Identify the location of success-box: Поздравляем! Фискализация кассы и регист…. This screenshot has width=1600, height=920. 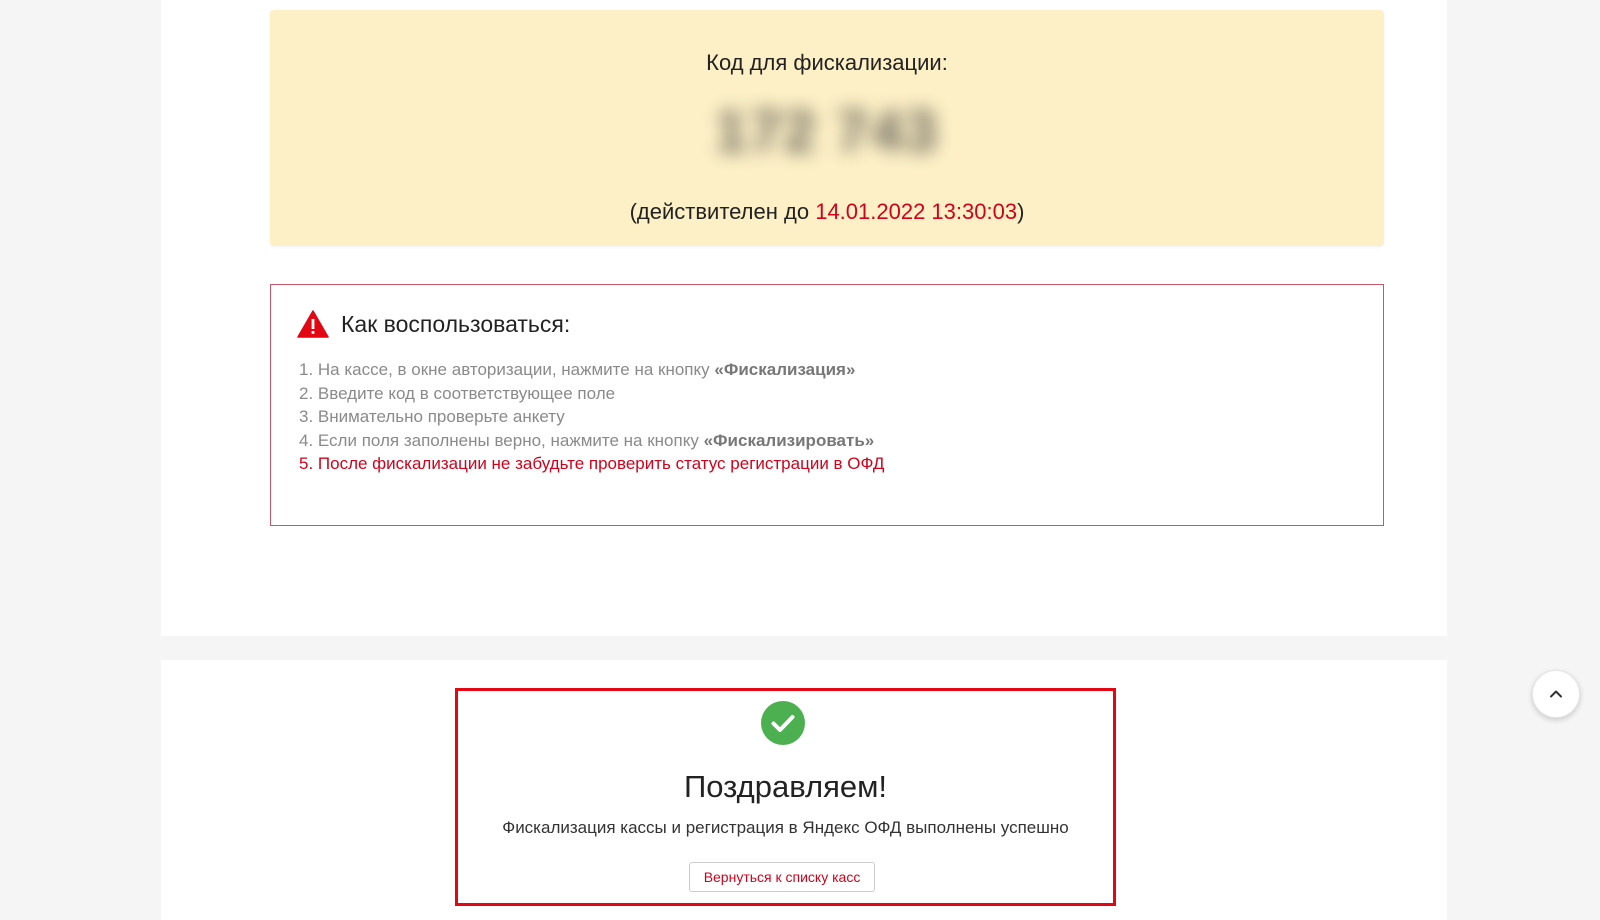
(785, 797).